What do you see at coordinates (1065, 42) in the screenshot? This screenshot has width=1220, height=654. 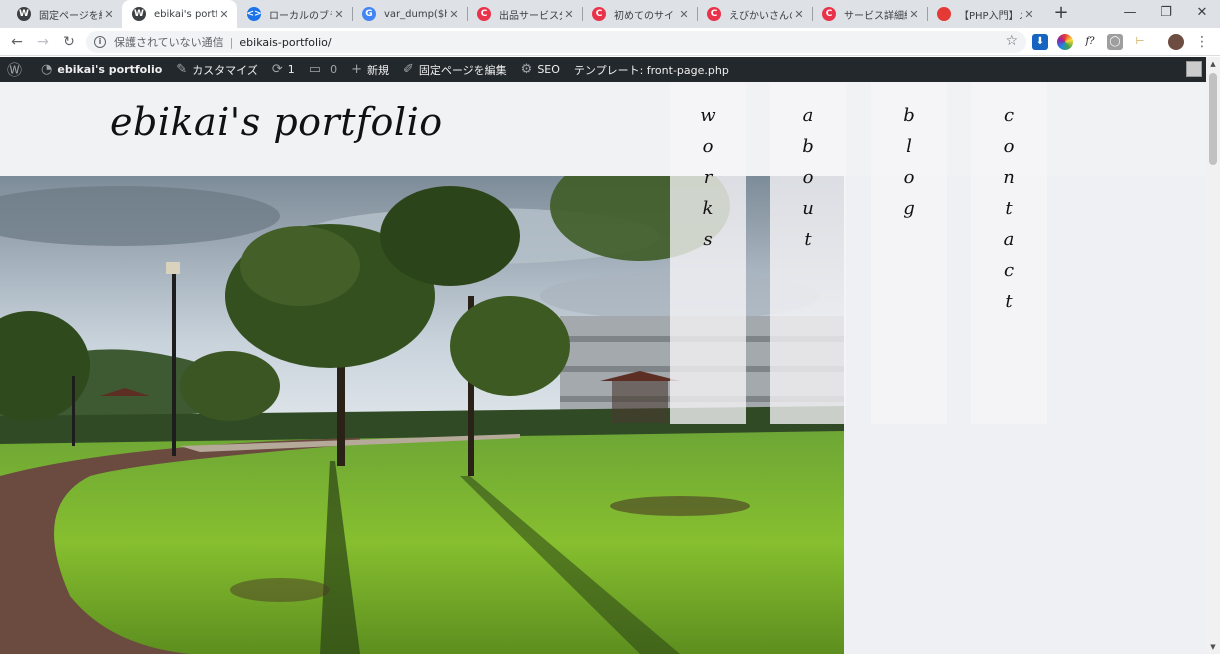 I see `color-extension-icon` at bounding box center [1065, 42].